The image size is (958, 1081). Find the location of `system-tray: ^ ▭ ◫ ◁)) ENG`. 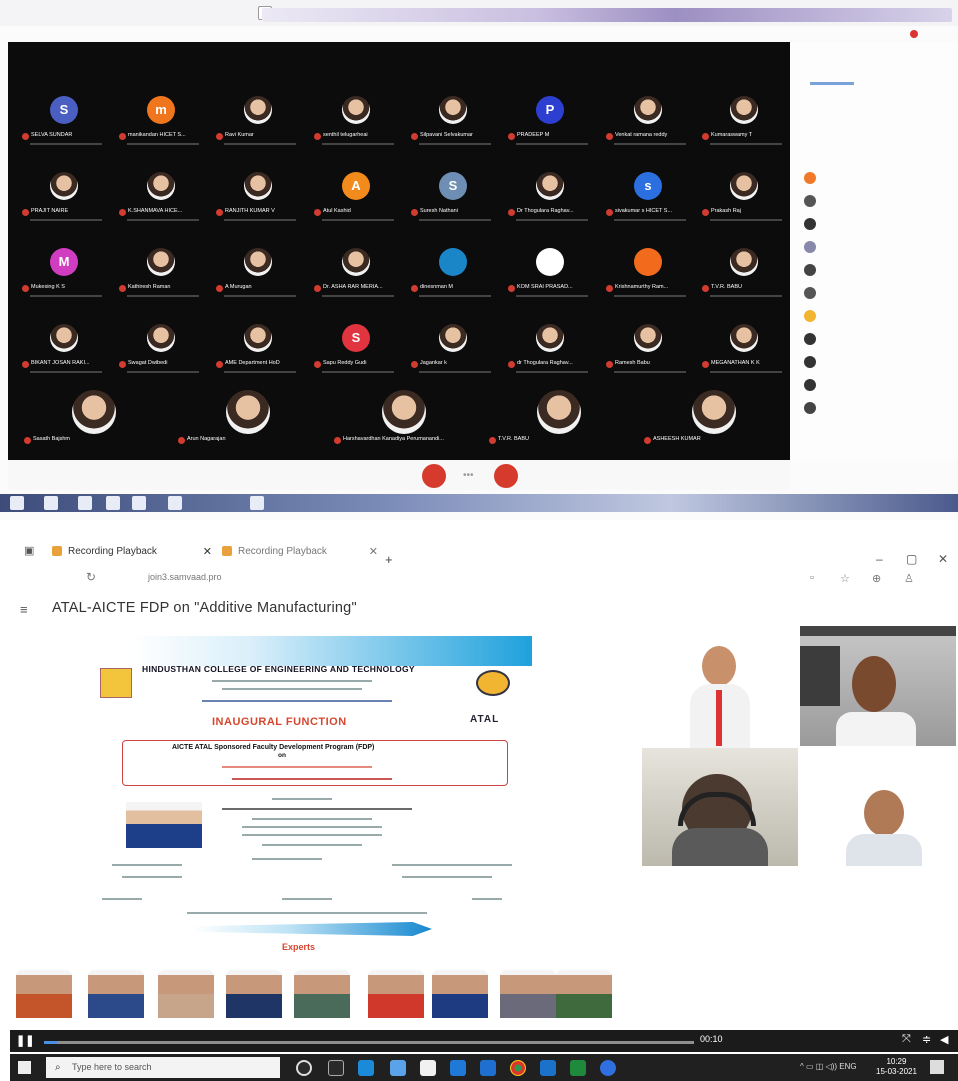

system-tray: ^ ▭ ◫ ◁)) ENG is located at coordinates (828, 1066).